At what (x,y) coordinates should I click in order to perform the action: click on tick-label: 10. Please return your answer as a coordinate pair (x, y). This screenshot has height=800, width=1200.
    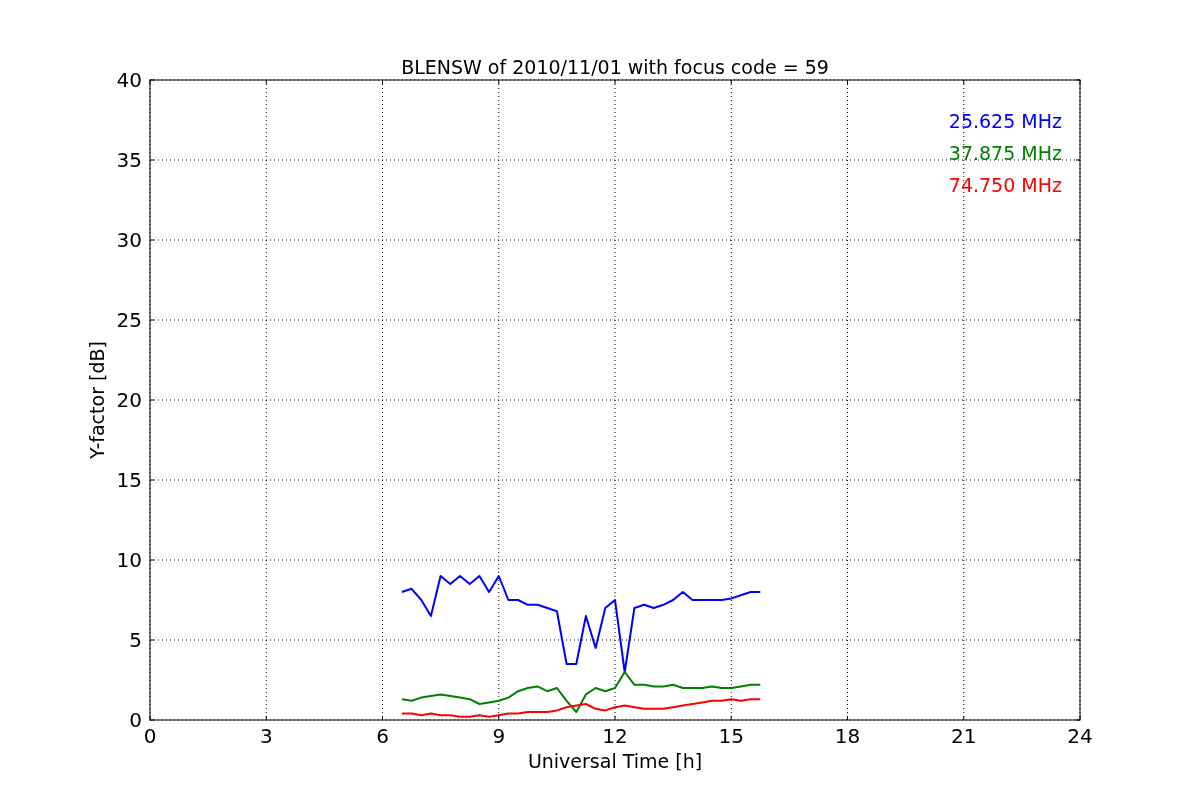
    Looking at the image, I should click on (129, 560).